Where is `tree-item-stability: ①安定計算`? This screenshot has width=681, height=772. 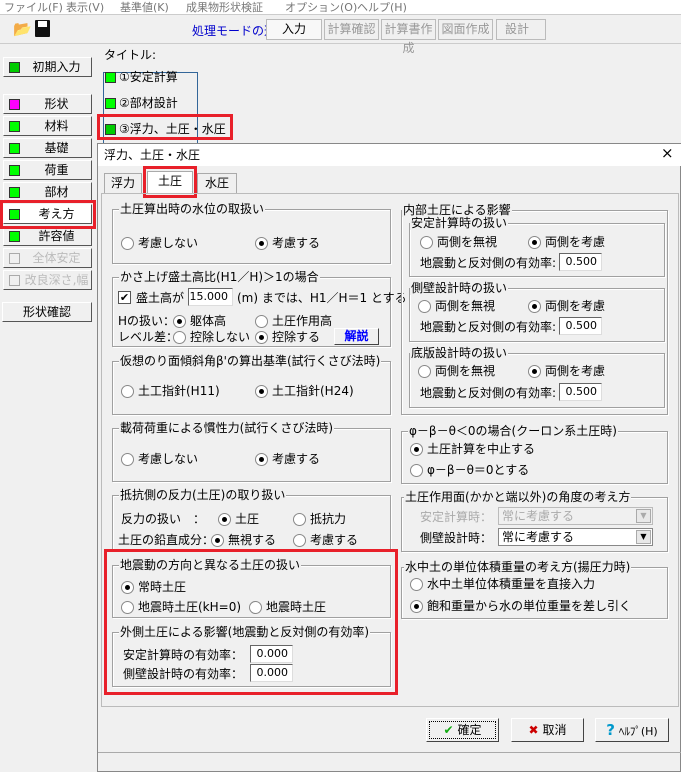
tree-item-stability: ①安定計算 is located at coordinates (141, 77).